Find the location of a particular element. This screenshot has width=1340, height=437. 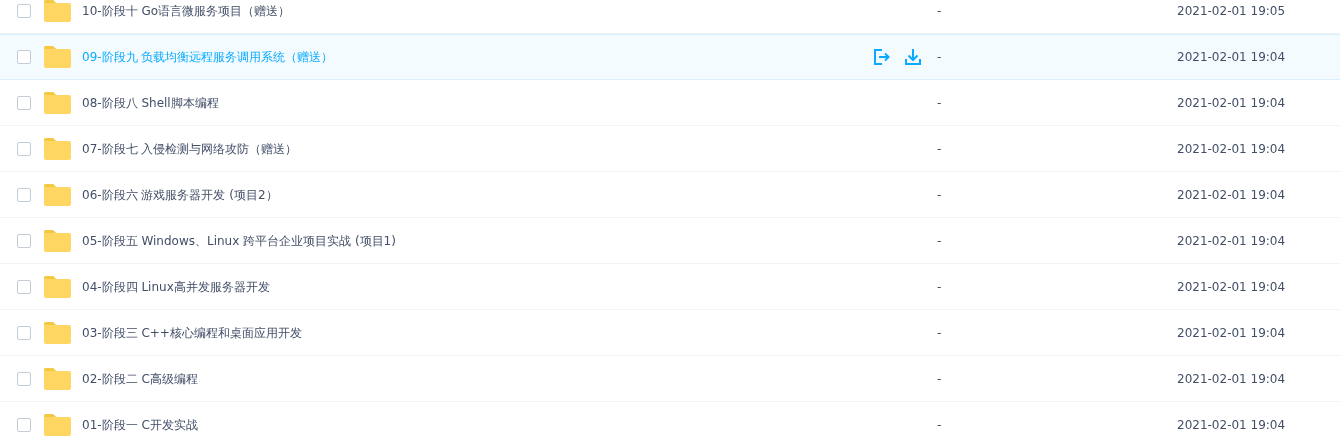

download-icon is located at coordinates (913, 57).